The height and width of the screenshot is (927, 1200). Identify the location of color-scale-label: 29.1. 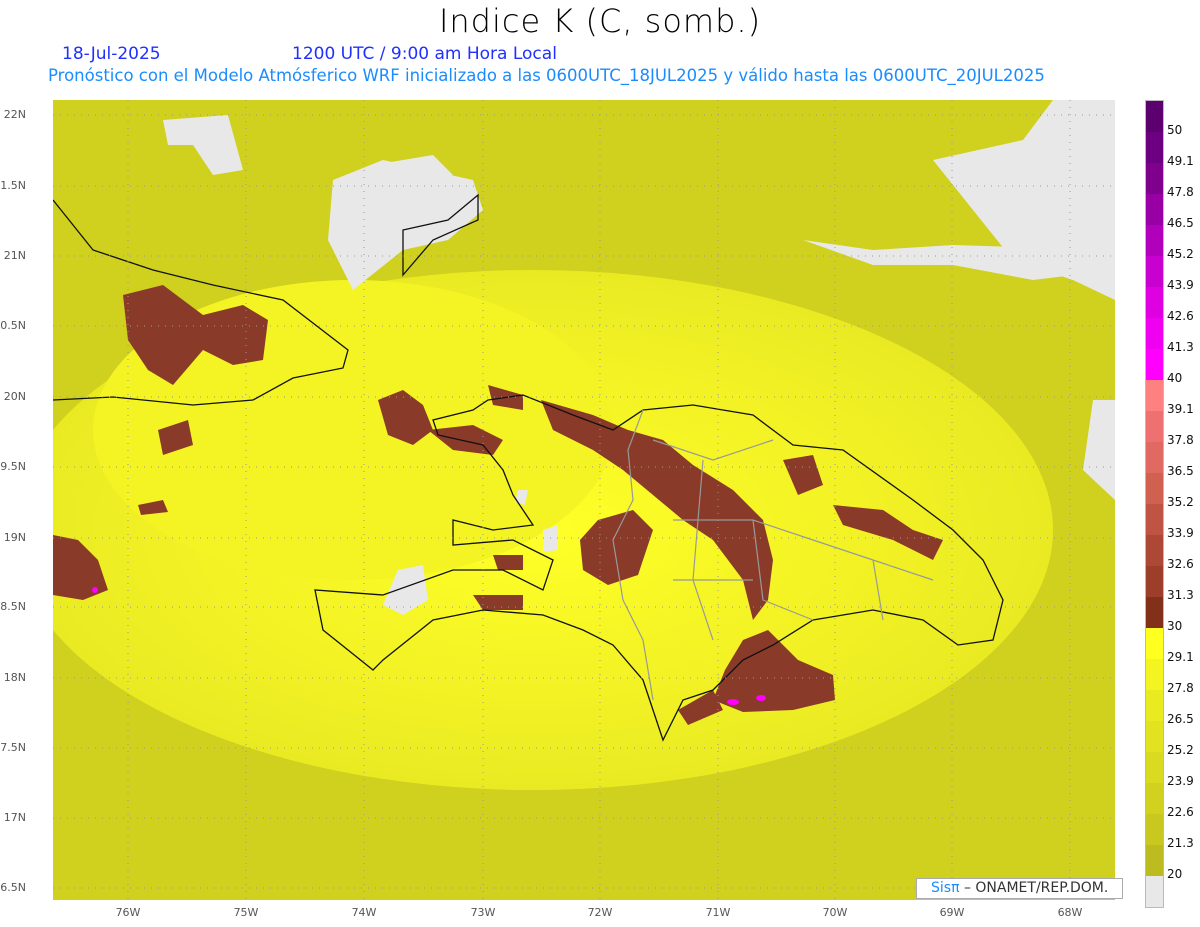
(1180, 657).